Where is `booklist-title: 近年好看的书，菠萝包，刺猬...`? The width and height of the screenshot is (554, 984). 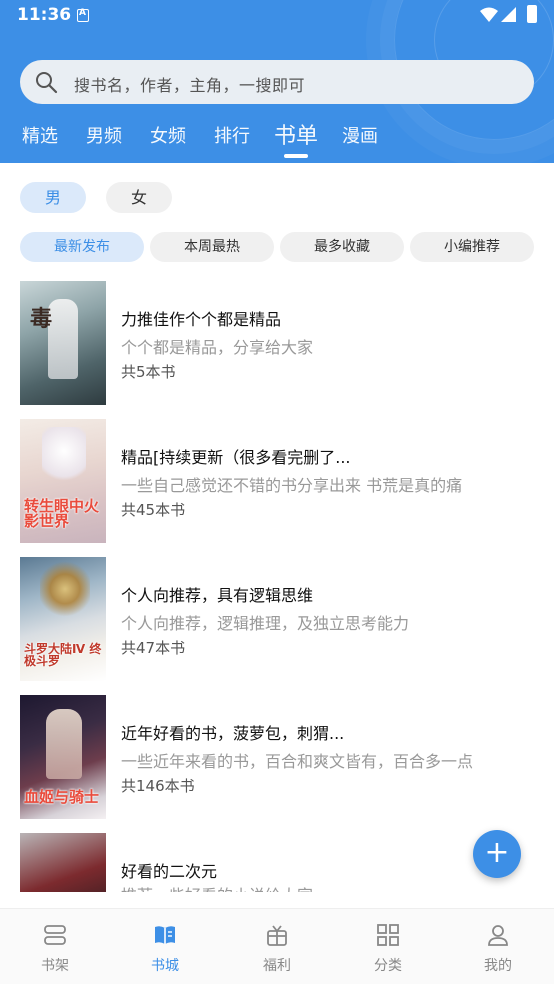 booklist-title: 近年好看的书，菠萝包，刺猬... is located at coordinates (233, 733).